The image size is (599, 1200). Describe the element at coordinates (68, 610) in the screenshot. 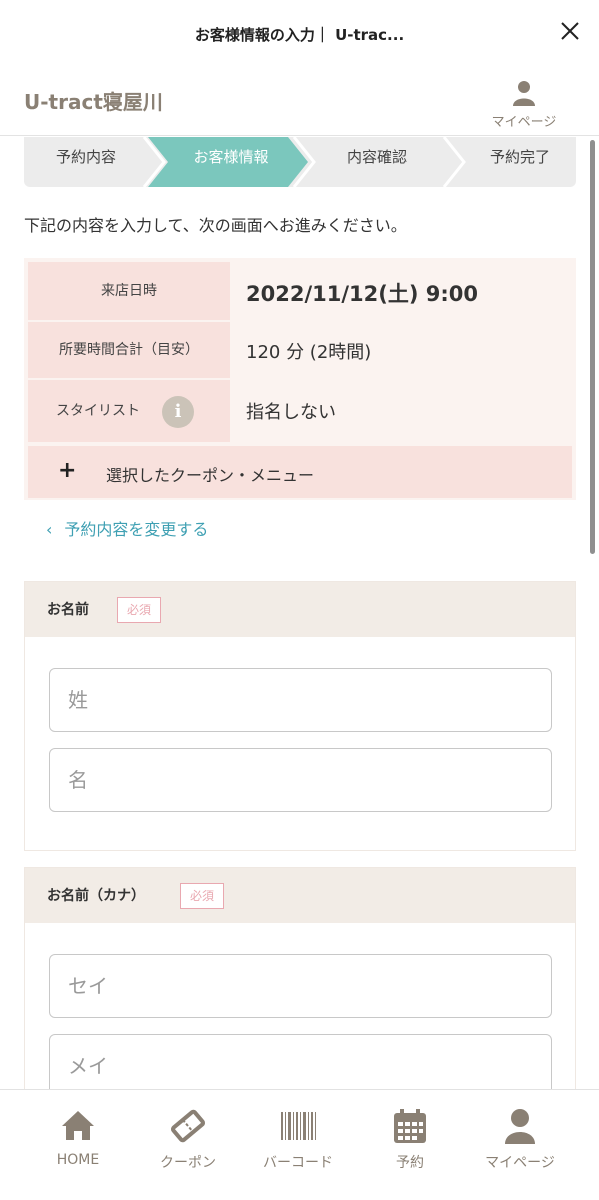

I see `name-section-title: お名前` at that location.